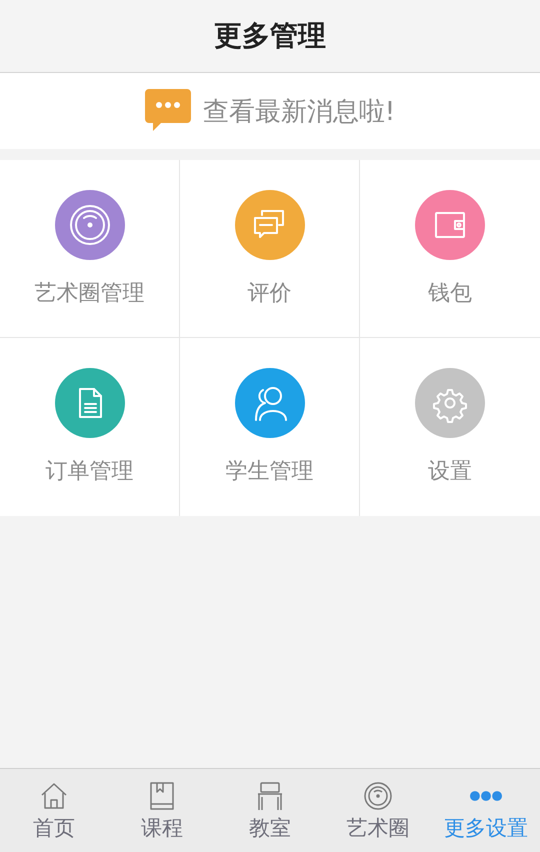  I want to click on tab-item: 更多设置, so click(486, 810).